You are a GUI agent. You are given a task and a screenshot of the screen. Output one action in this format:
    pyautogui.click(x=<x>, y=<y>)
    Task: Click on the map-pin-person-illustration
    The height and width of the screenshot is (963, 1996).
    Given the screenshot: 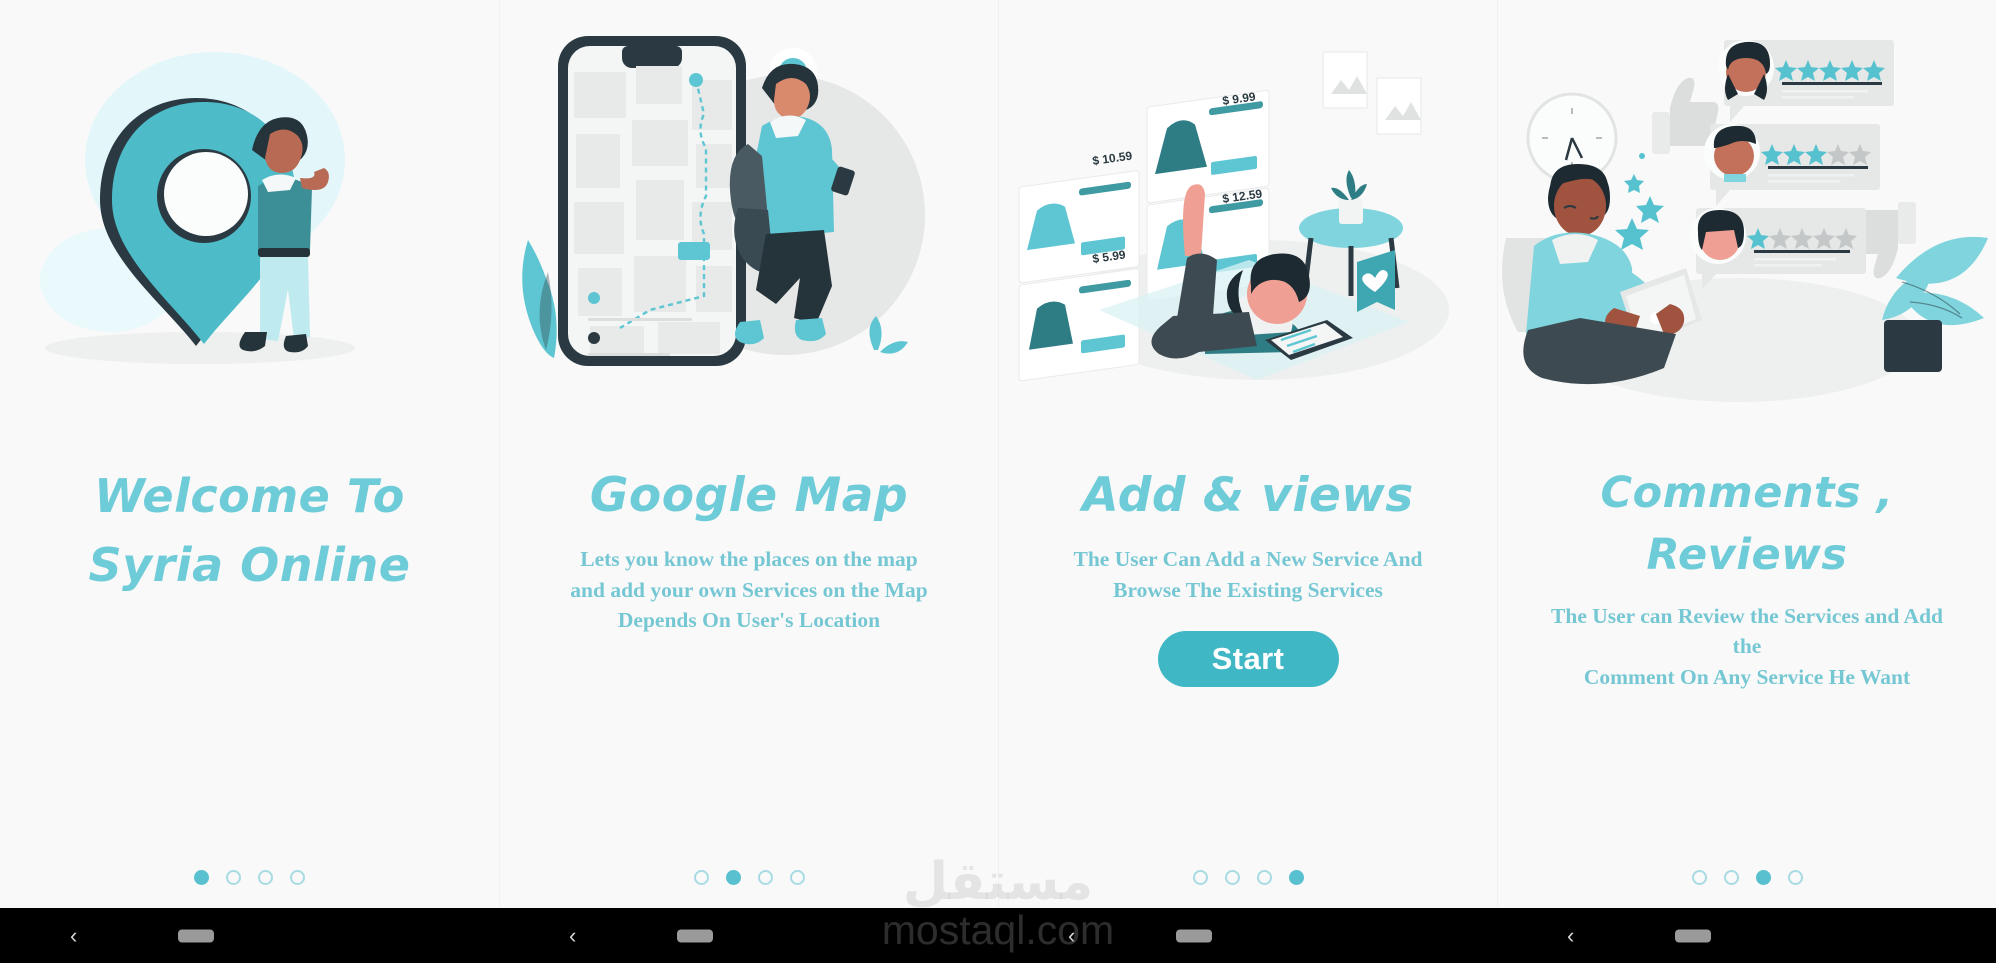 What is the action you would take?
    pyautogui.click(x=249, y=225)
    